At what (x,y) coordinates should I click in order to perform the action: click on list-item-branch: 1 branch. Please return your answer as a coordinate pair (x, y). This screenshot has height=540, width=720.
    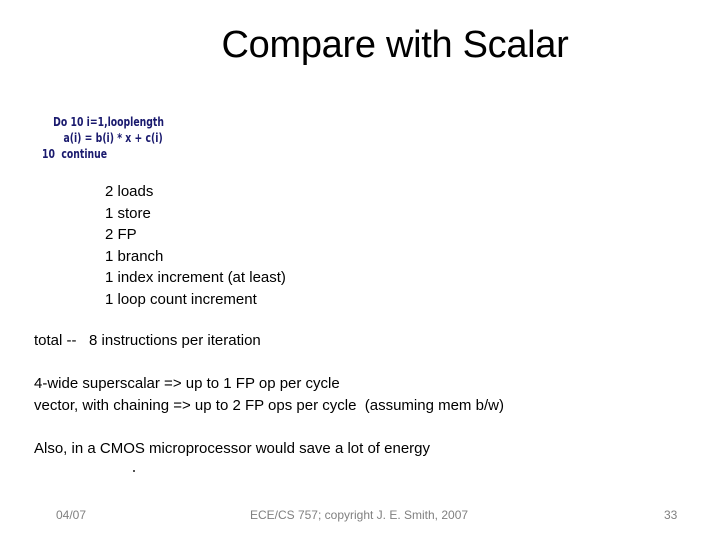
    Looking at the image, I should click on (134, 256).